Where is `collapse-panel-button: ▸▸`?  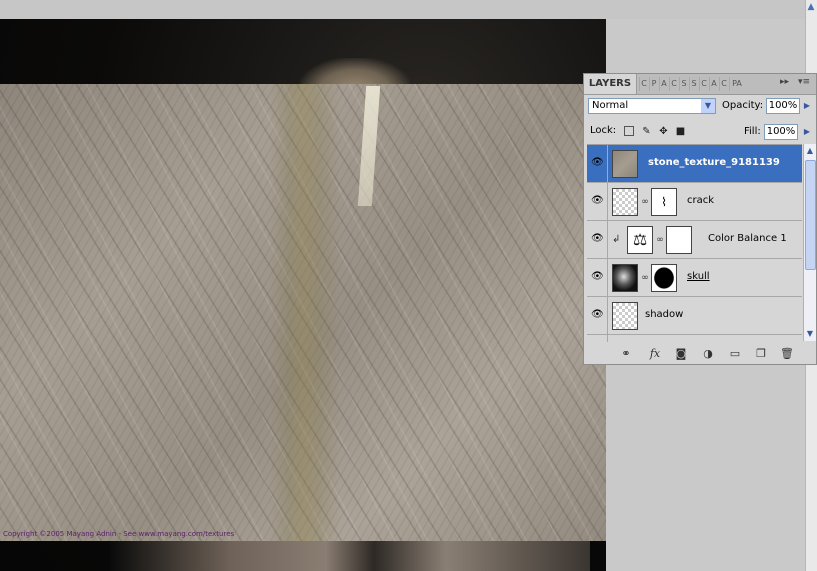 collapse-panel-button: ▸▸ is located at coordinates (784, 82).